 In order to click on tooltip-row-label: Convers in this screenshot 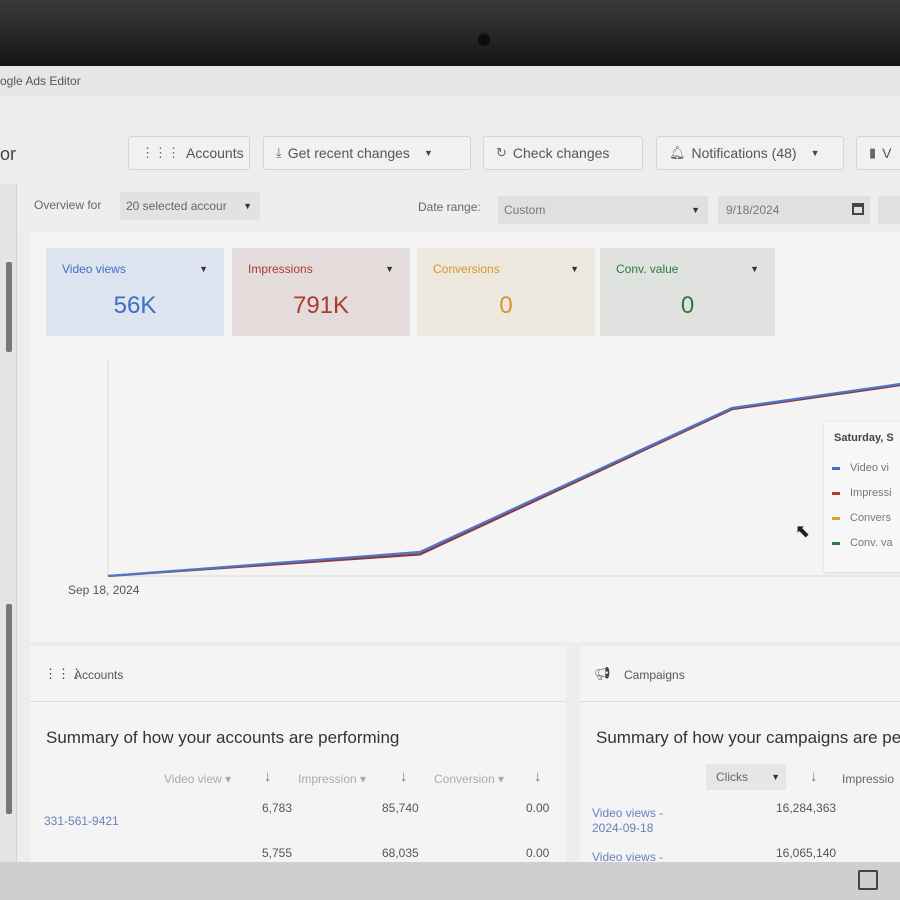, I will do `click(870, 518)`.